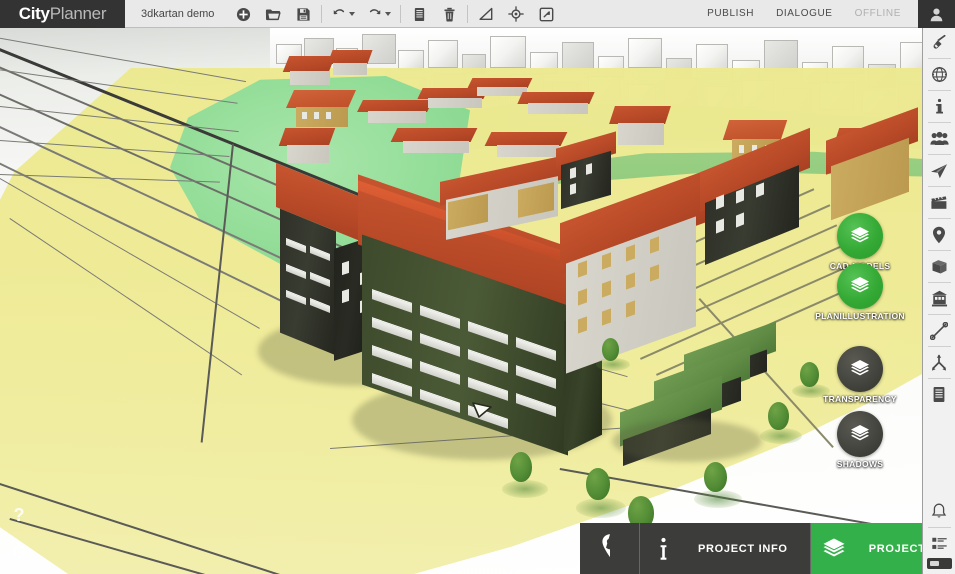  Describe the element at coordinates (860, 464) in the screenshot. I see `layer-toggle-label: SHADOWS` at that location.